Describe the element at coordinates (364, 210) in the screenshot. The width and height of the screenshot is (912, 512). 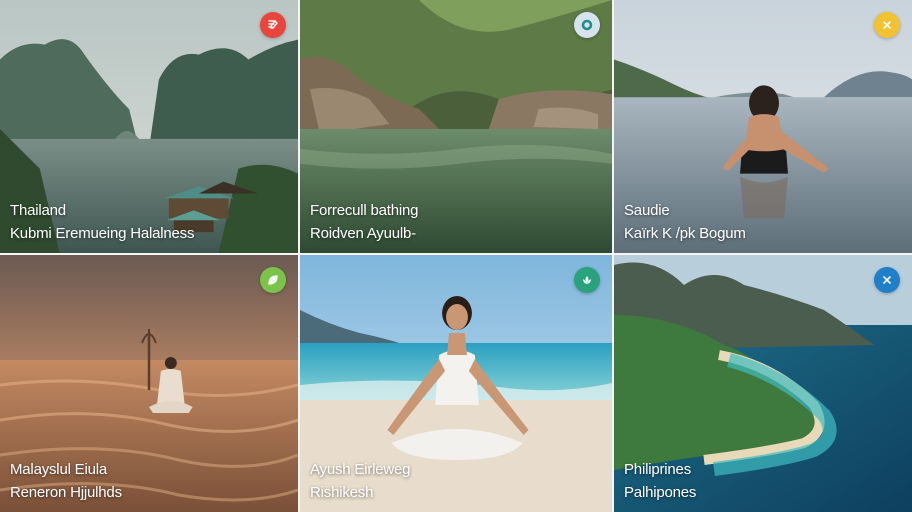
I see `destination-title: Forrecull bathing` at that location.